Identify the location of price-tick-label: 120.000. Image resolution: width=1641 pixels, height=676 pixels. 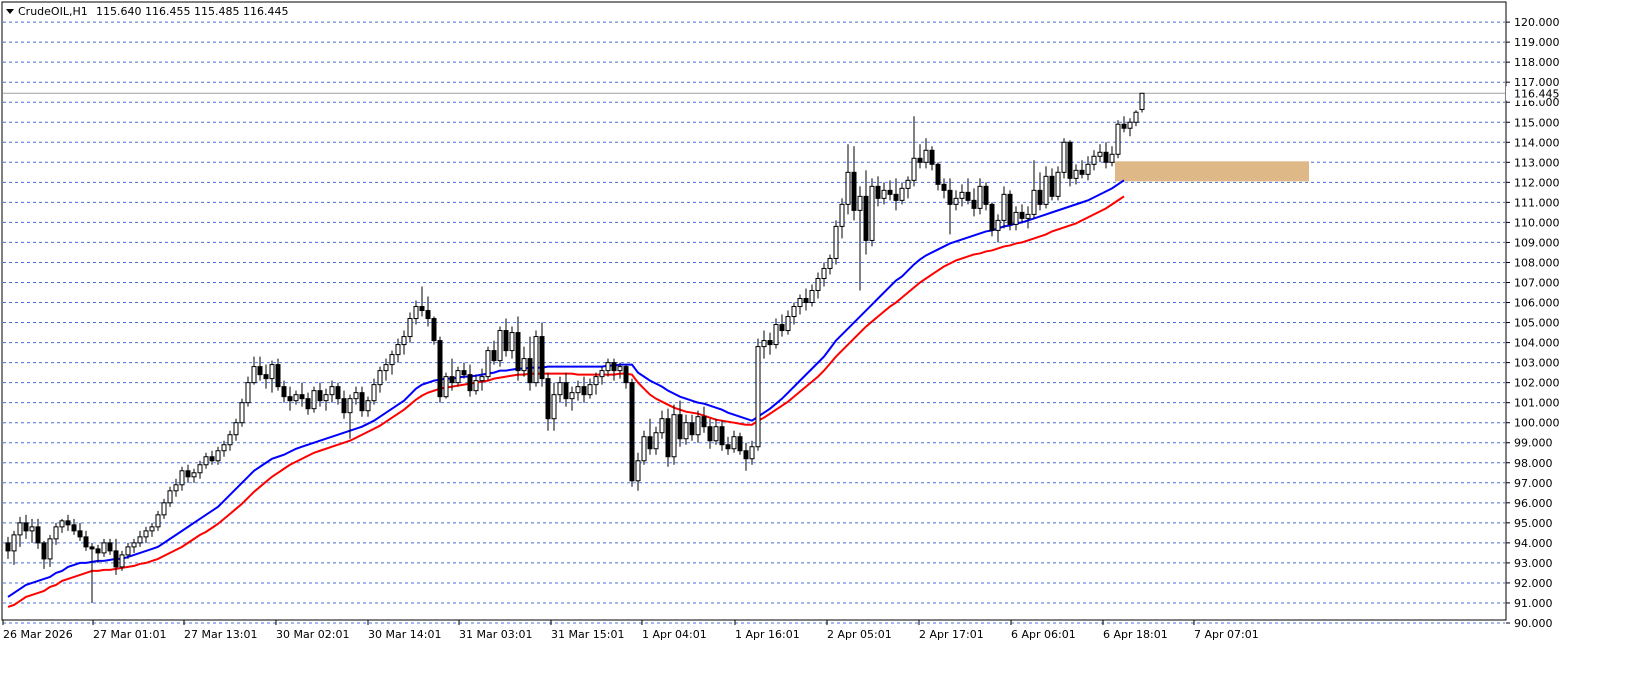
(1537, 22).